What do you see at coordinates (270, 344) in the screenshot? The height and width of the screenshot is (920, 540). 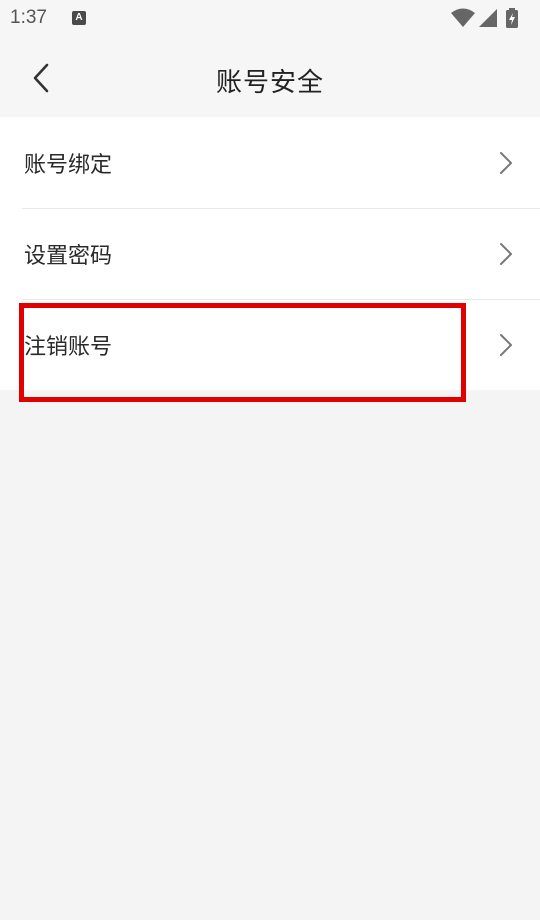 I see `settings-item-delete-account: 注销账号` at bounding box center [270, 344].